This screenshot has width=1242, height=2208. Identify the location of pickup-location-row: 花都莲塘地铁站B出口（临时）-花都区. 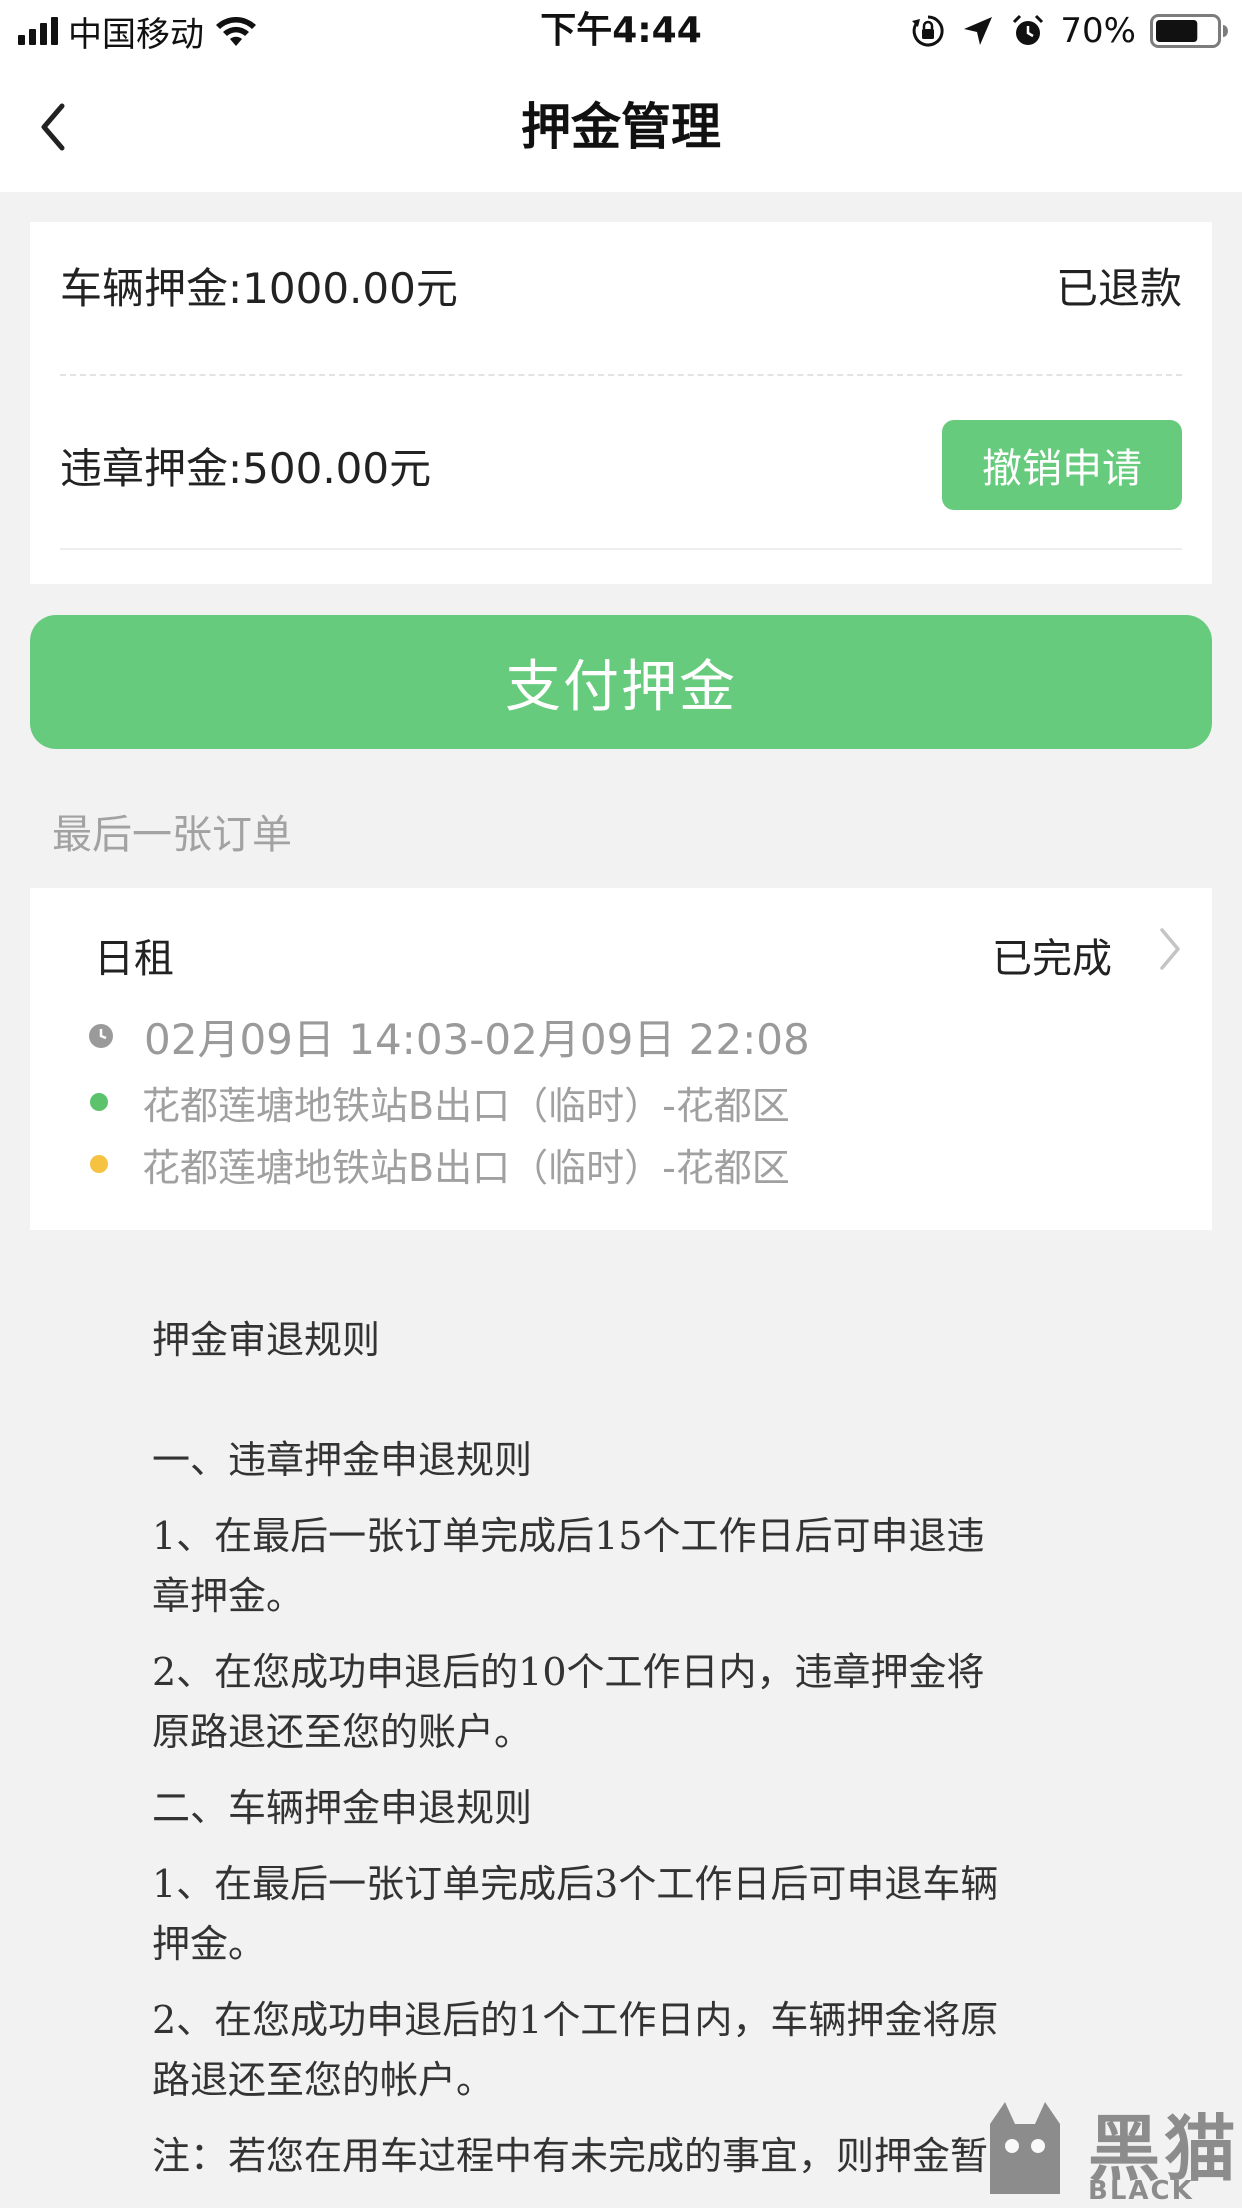
(440, 1102).